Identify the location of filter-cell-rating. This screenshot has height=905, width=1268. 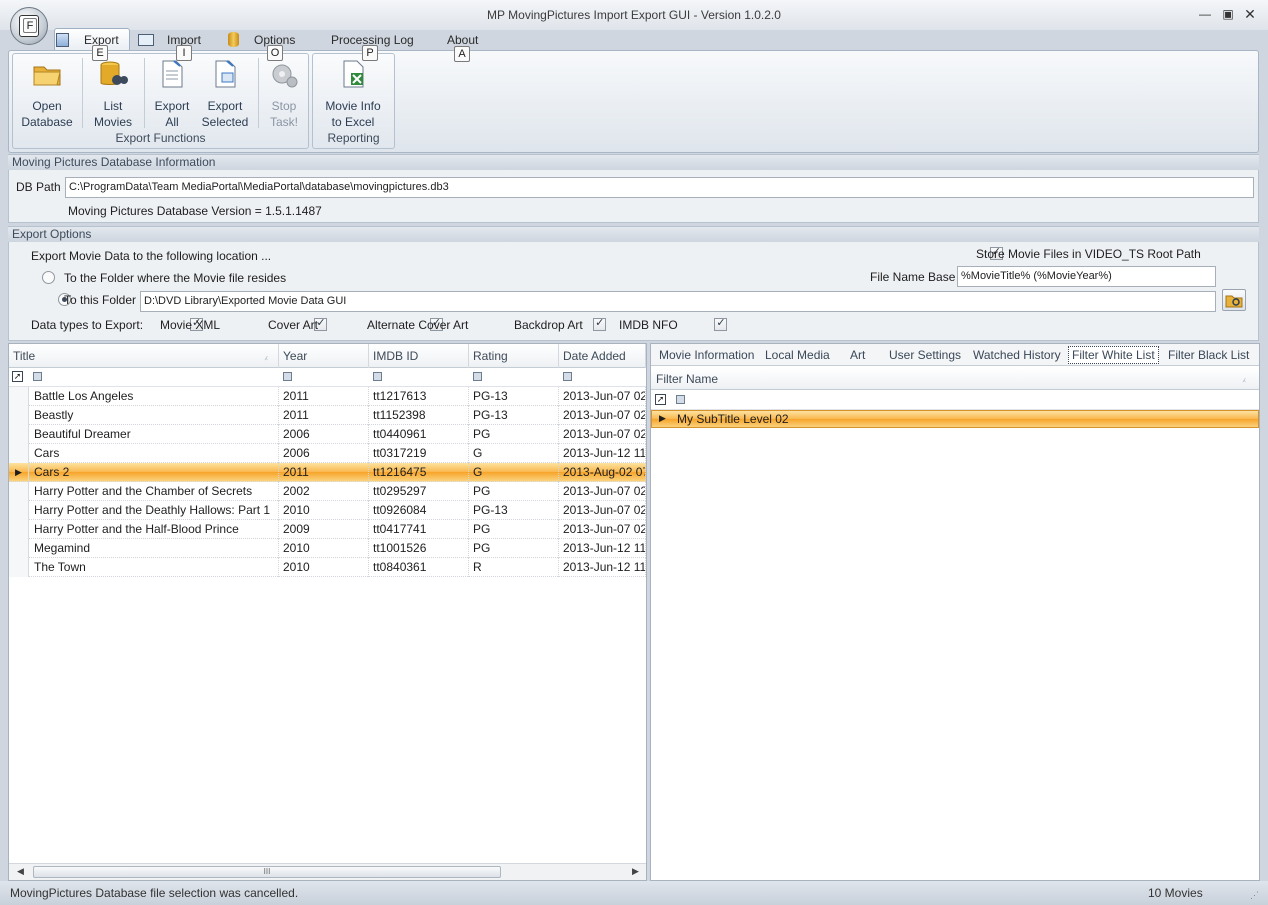
(477, 376).